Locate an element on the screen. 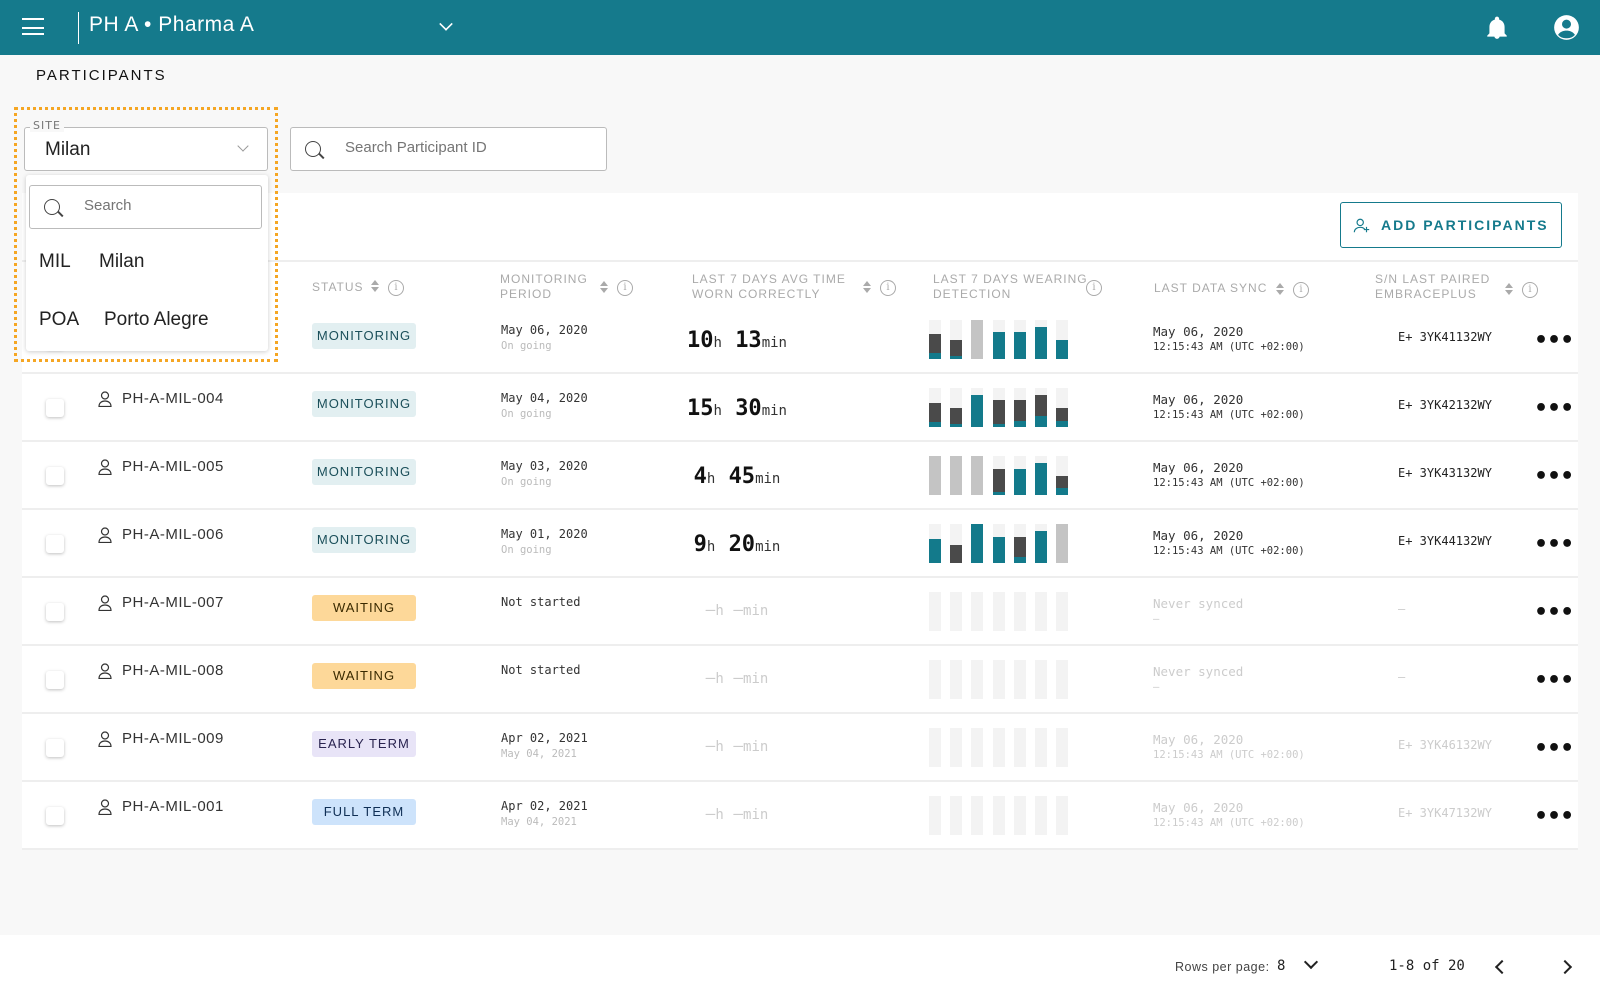 The width and height of the screenshot is (1600, 1000). participant-id: PH-A-MIL-001 is located at coordinates (173, 806).